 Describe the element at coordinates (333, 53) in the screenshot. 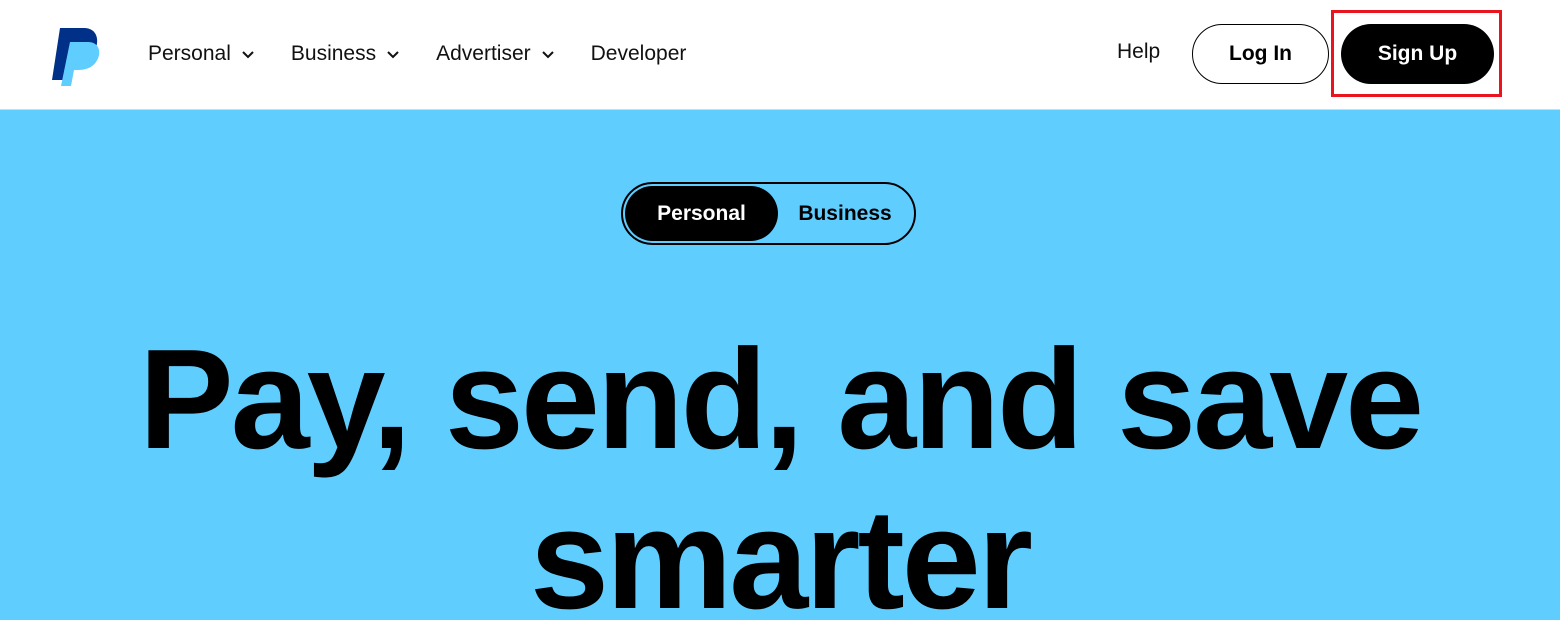

I see `nav-item-label: Business` at that location.